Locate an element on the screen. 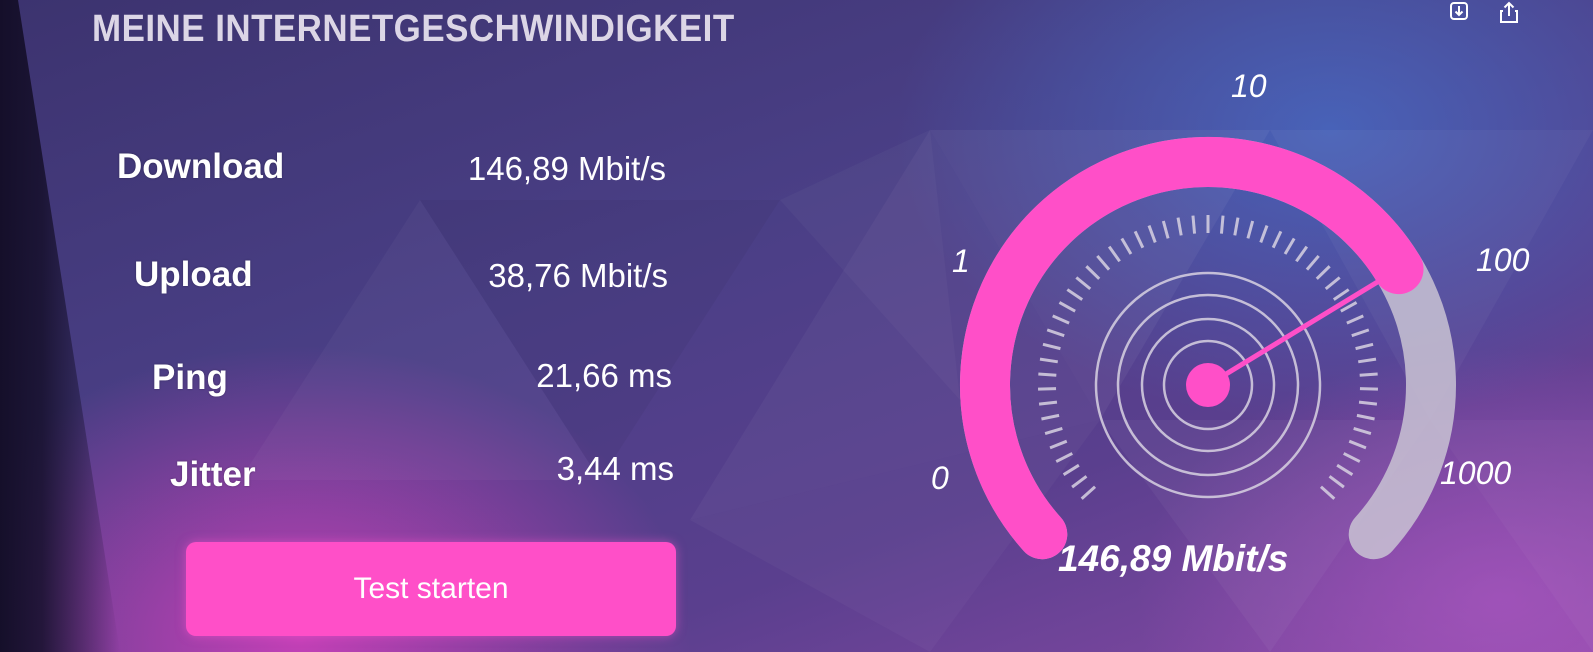  gauge-label-100: 100 is located at coordinates (1503, 260).